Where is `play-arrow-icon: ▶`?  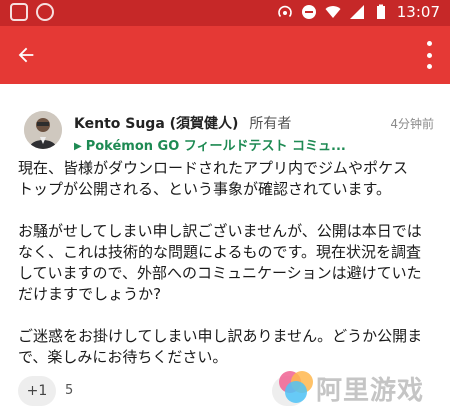 play-arrow-icon: ▶ is located at coordinates (78, 146).